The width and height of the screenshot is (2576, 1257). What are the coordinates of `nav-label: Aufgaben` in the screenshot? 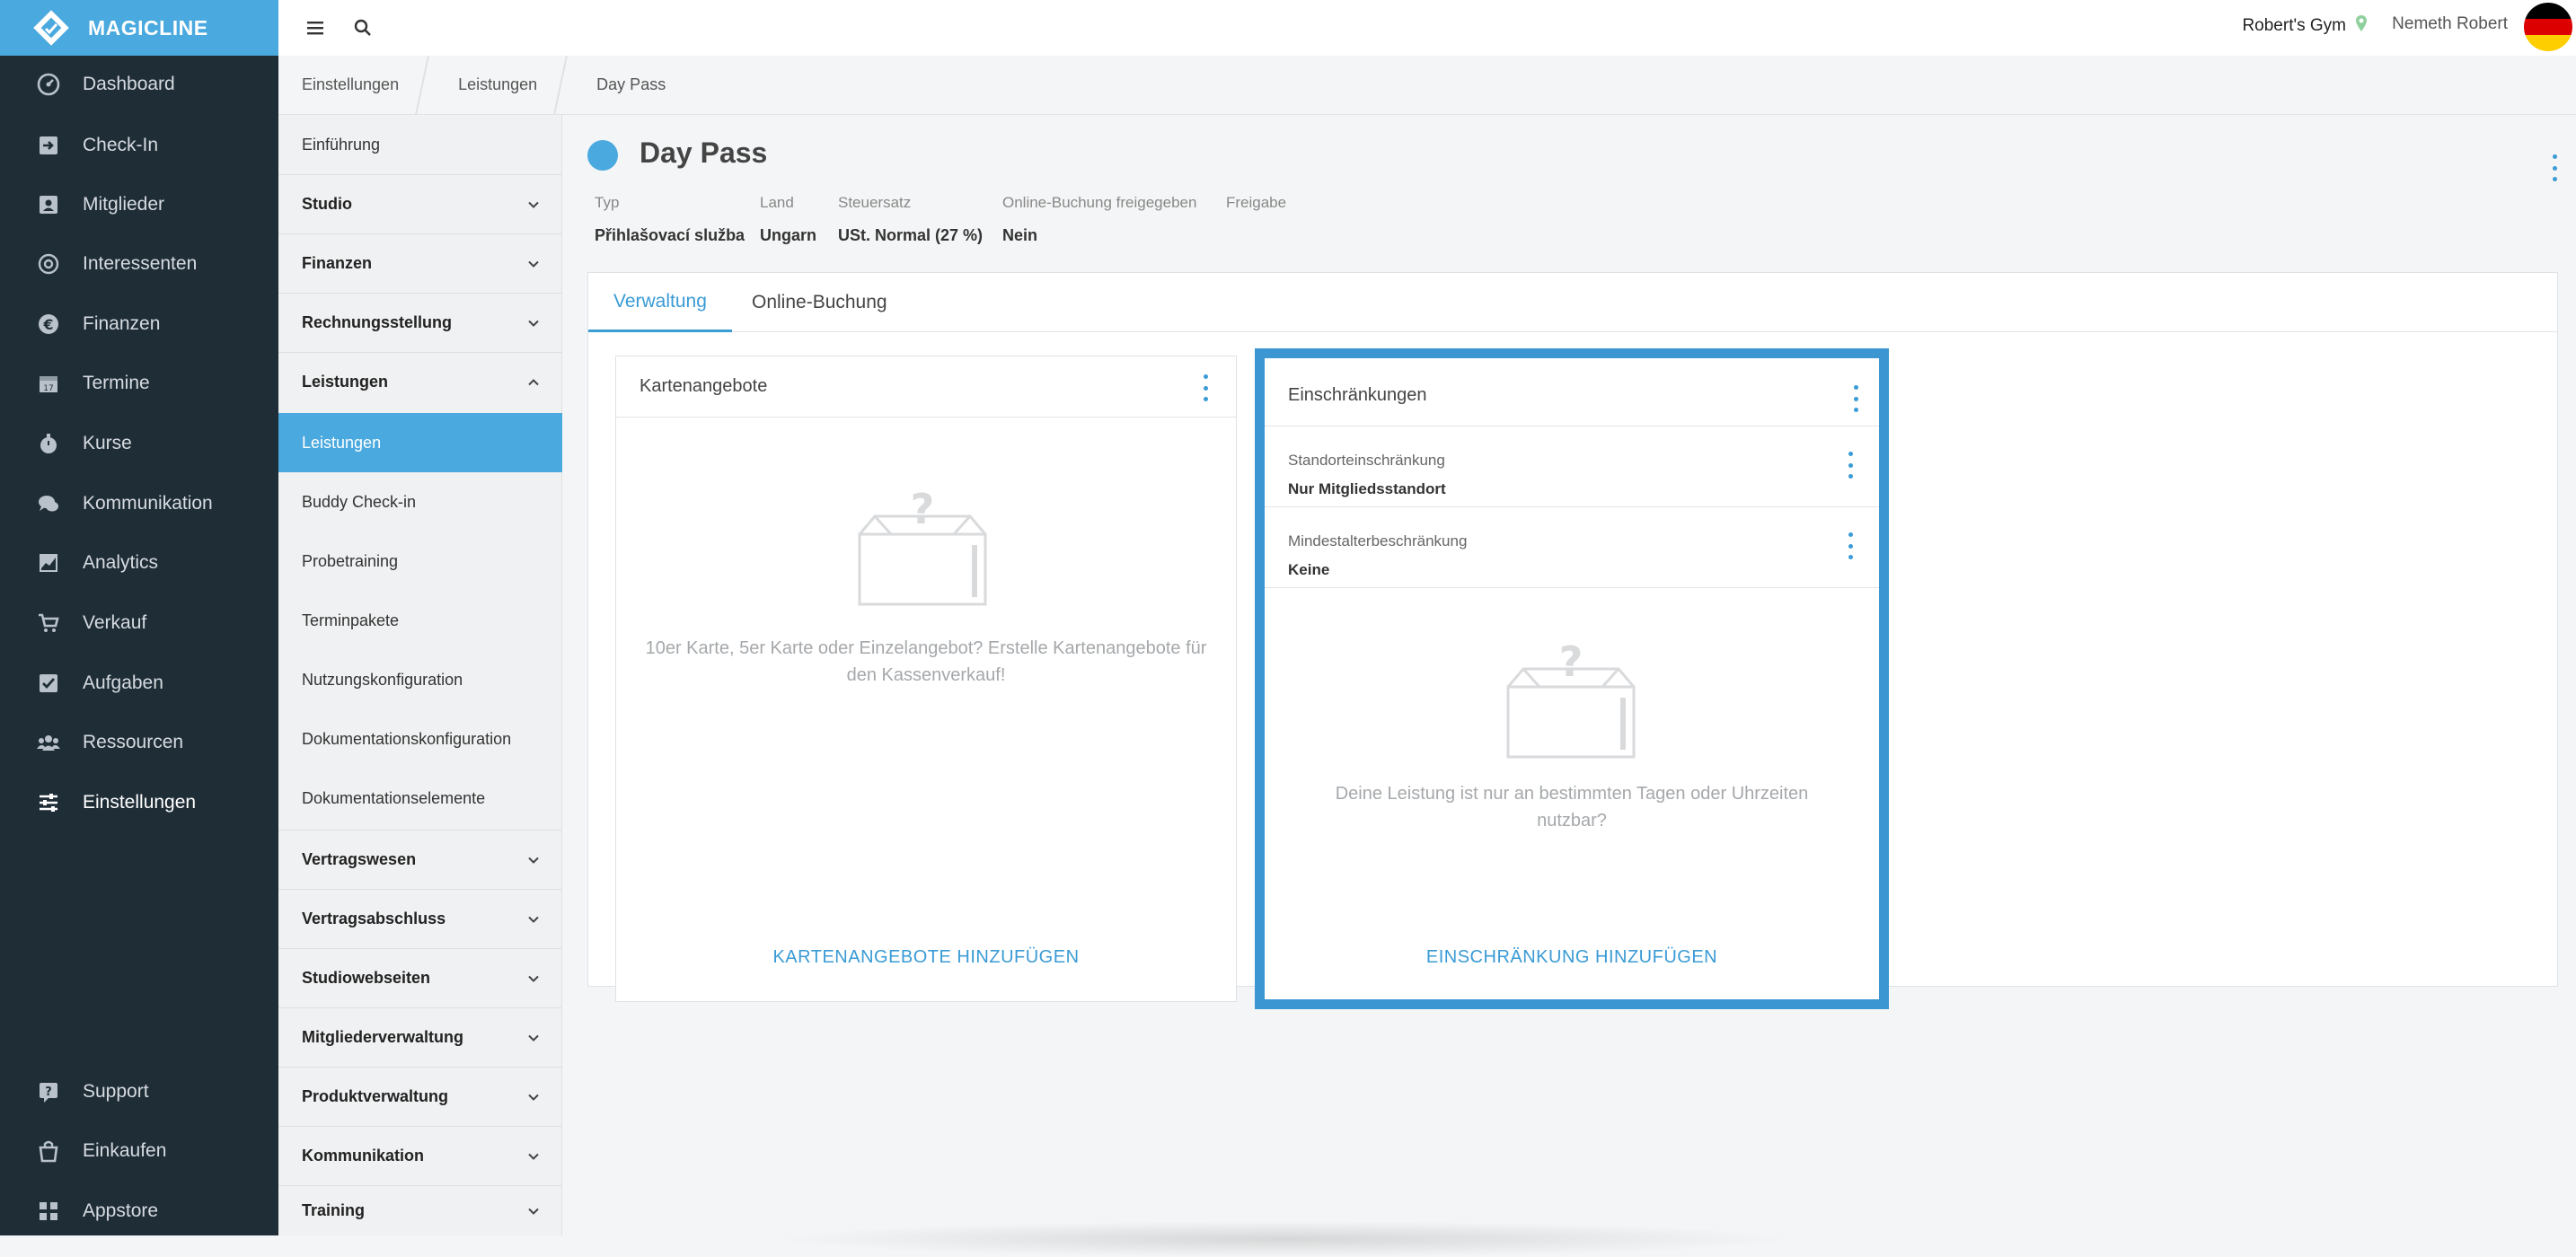 It's located at (123, 683).